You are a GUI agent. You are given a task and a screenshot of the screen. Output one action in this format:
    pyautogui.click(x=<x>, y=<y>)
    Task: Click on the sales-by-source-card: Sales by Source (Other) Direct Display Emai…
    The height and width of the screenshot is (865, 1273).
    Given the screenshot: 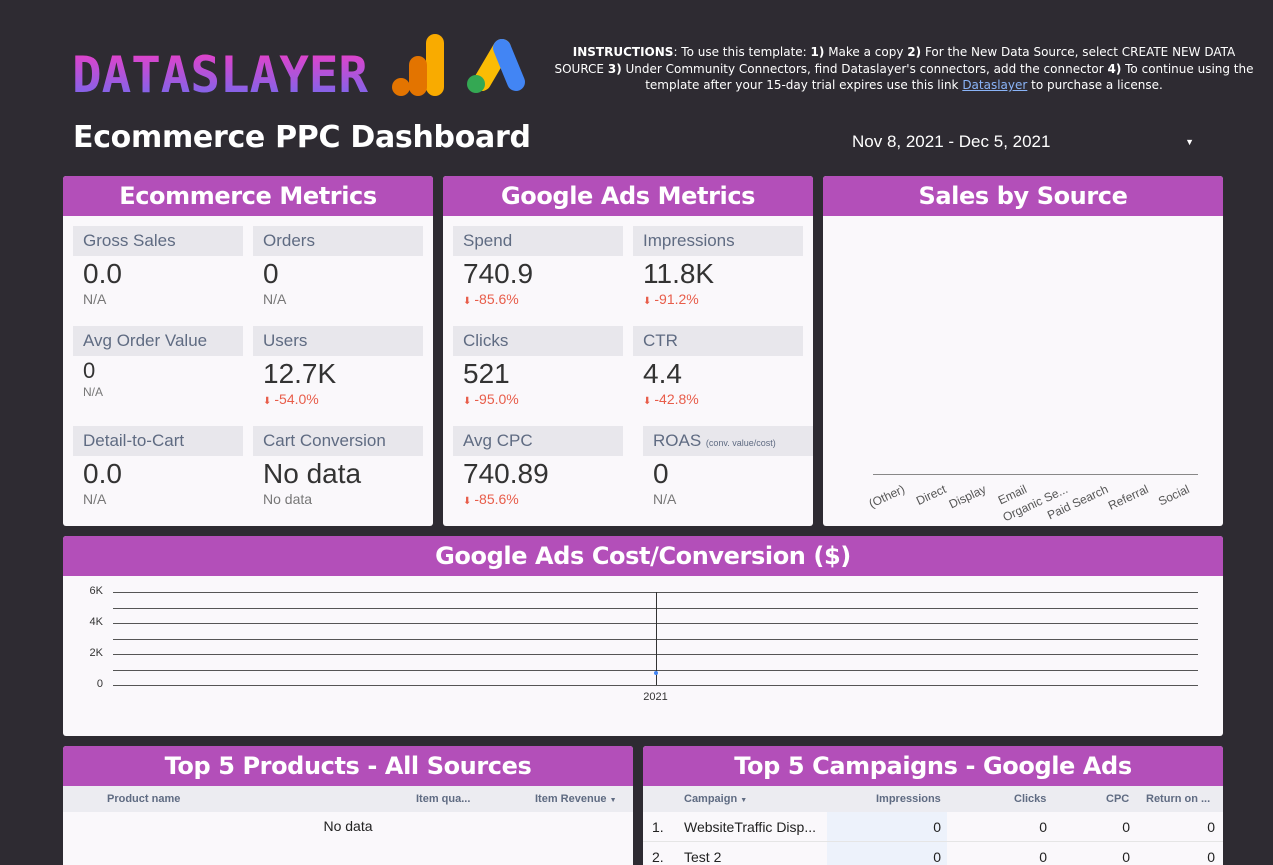 What is the action you would take?
    pyautogui.click(x=1023, y=351)
    